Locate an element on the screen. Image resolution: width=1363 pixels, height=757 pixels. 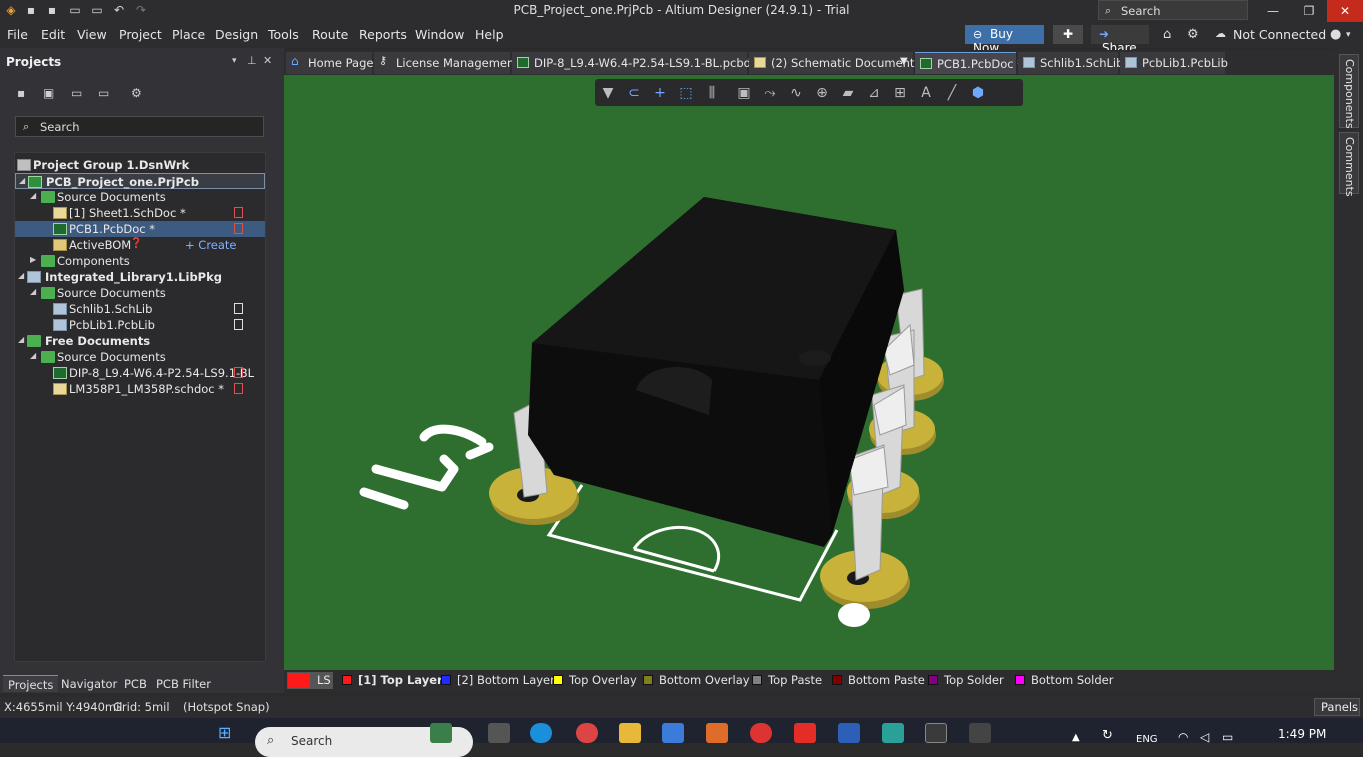
chrome-profile-icon is located at coordinates (761, 733).